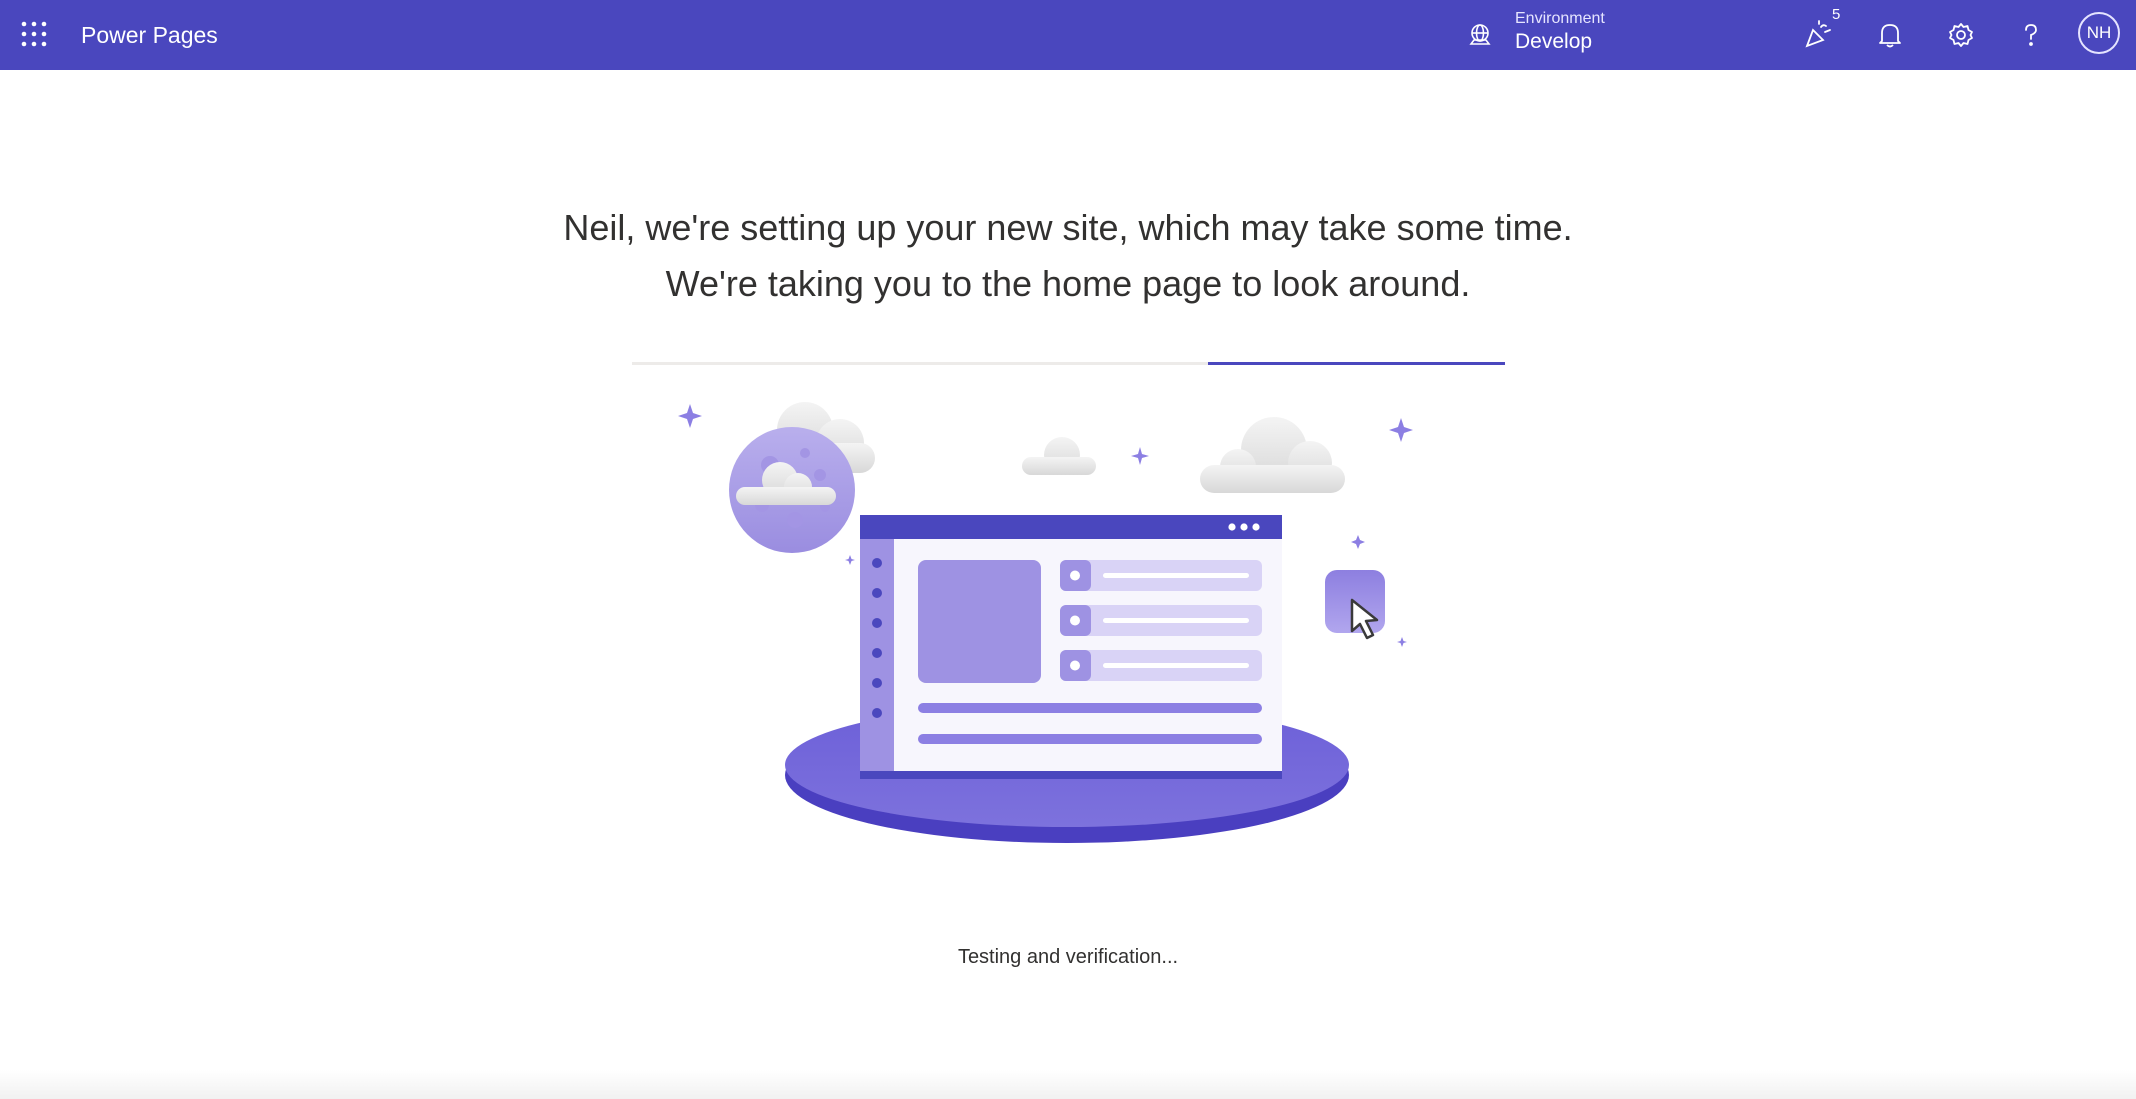 The image size is (2136, 1099). I want to click on page-bottom-edge, so click(1068, 1084).